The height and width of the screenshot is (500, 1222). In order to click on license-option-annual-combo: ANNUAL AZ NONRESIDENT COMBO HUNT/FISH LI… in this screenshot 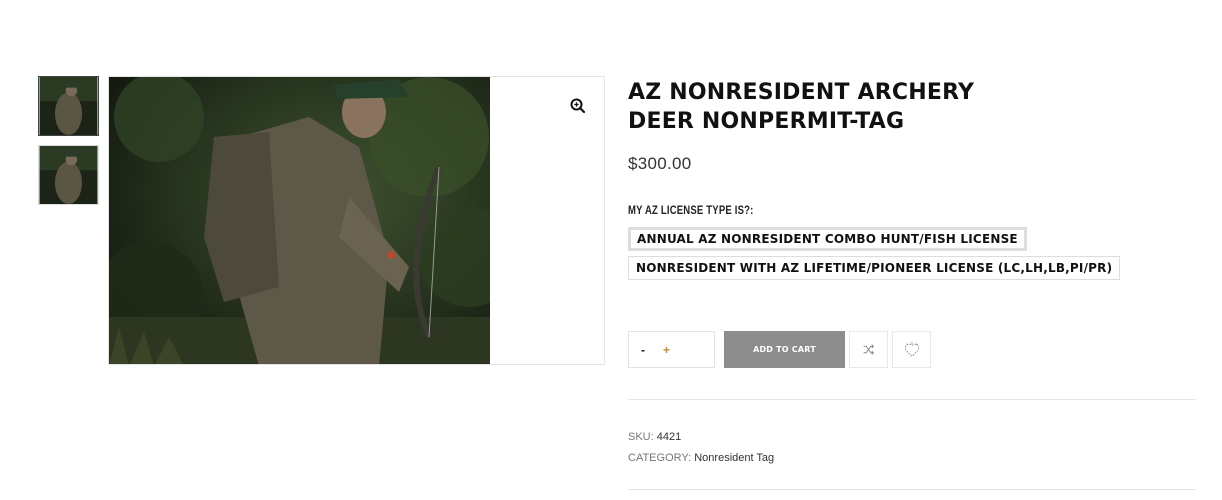, I will do `click(827, 239)`.